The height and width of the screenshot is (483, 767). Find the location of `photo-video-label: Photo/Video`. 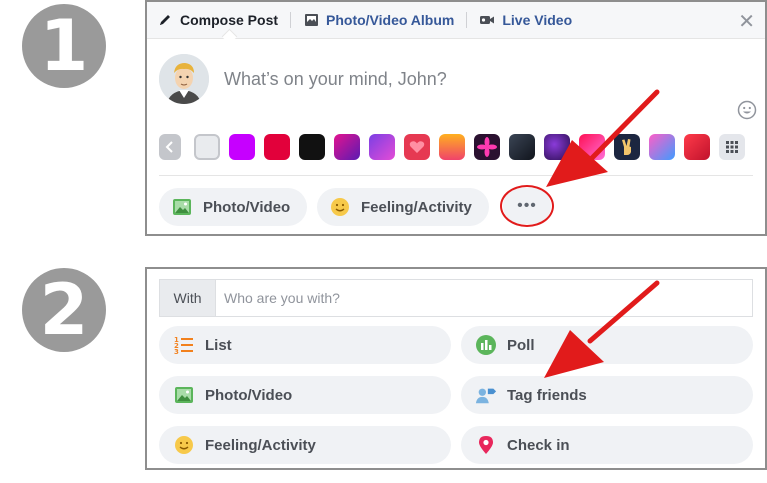

photo-video-label: Photo/Video is located at coordinates (247, 207).